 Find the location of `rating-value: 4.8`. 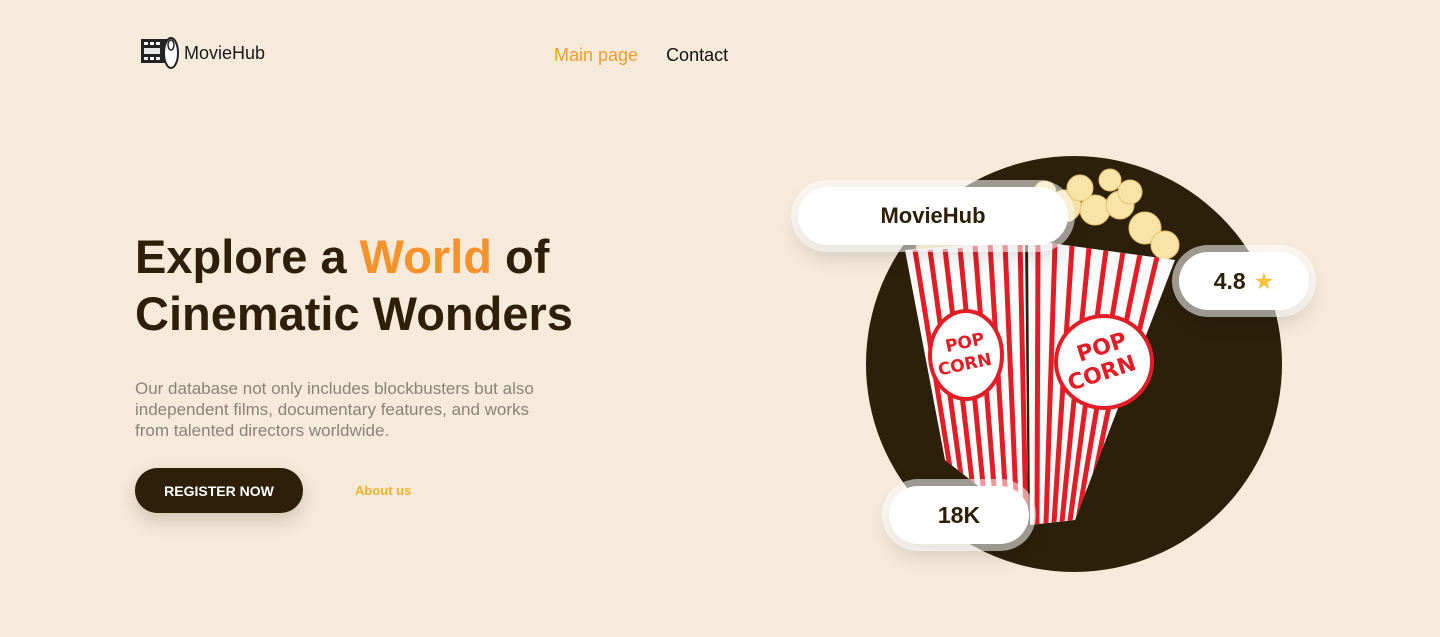

rating-value: 4.8 is located at coordinates (1229, 280).